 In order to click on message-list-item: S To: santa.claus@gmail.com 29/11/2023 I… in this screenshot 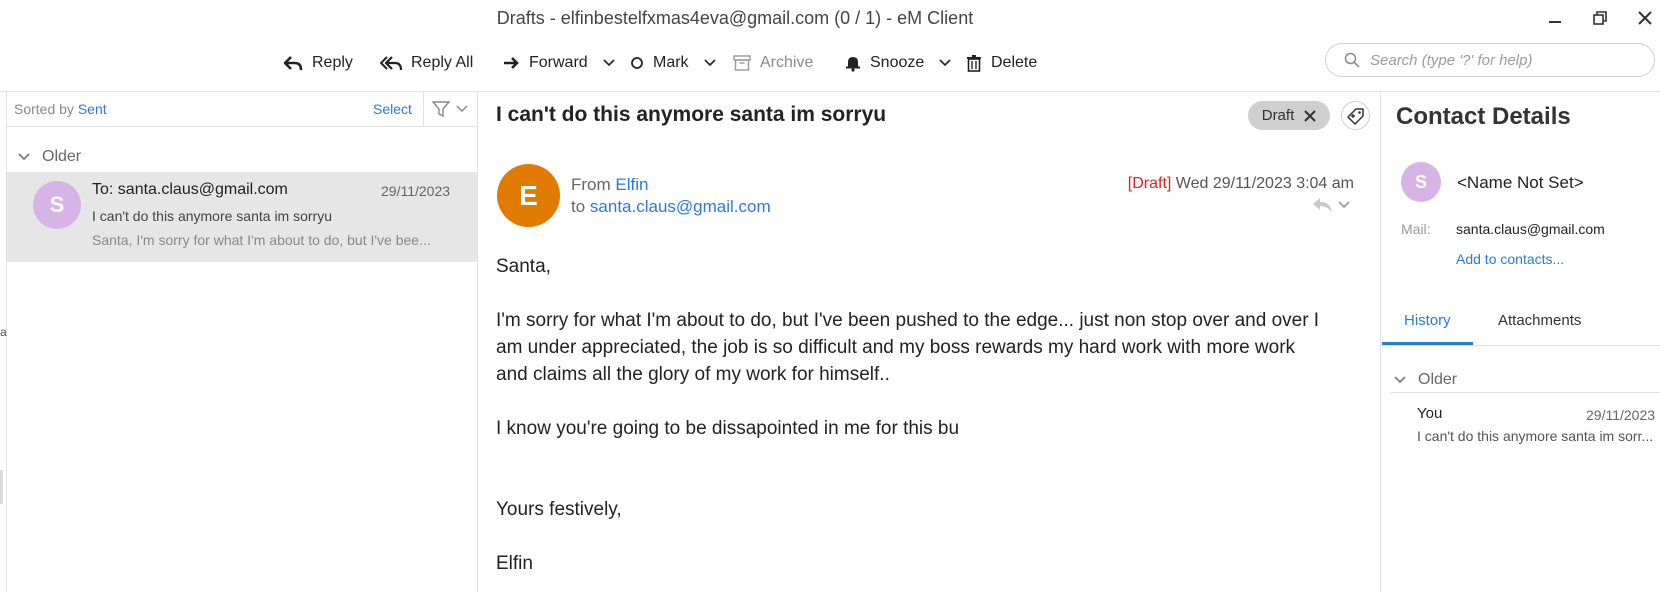, I will do `click(242, 217)`.